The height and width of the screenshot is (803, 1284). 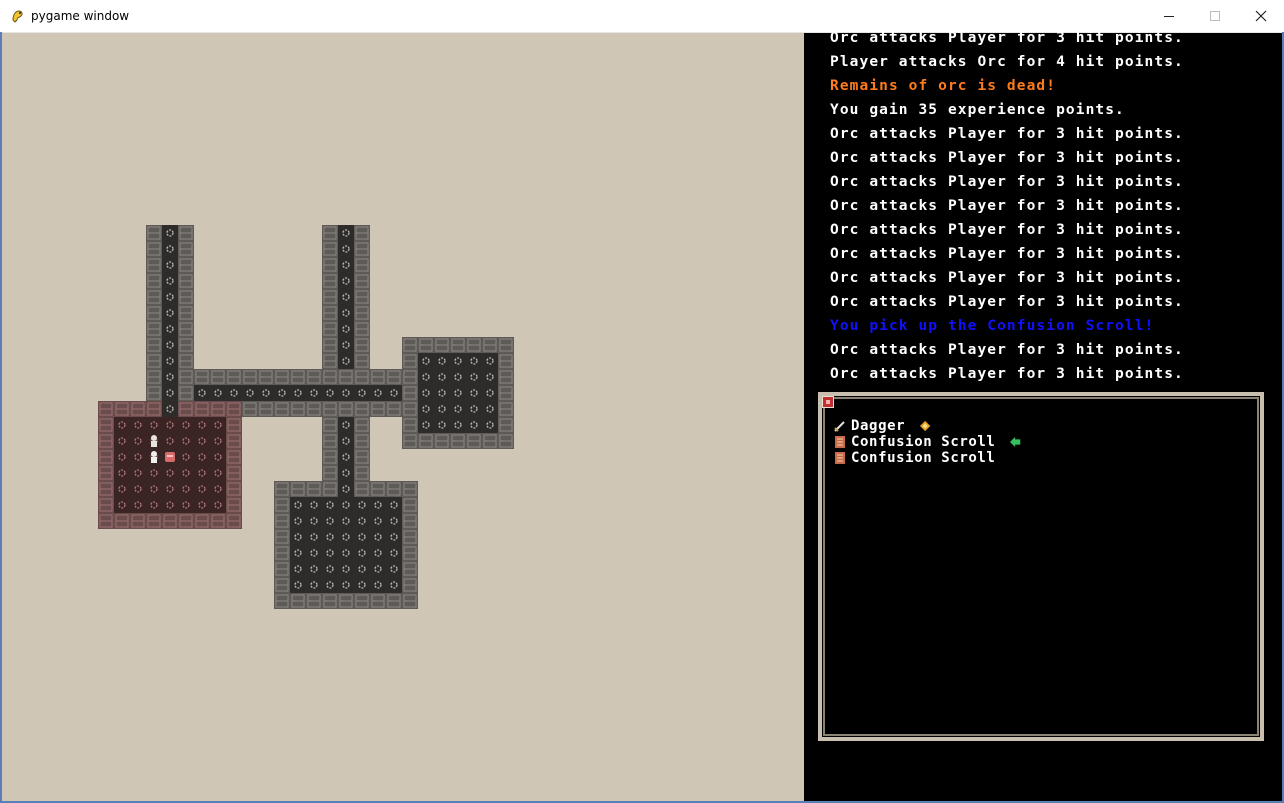 What do you see at coordinates (925, 426) in the screenshot?
I see `equipped-icon` at bounding box center [925, 426].